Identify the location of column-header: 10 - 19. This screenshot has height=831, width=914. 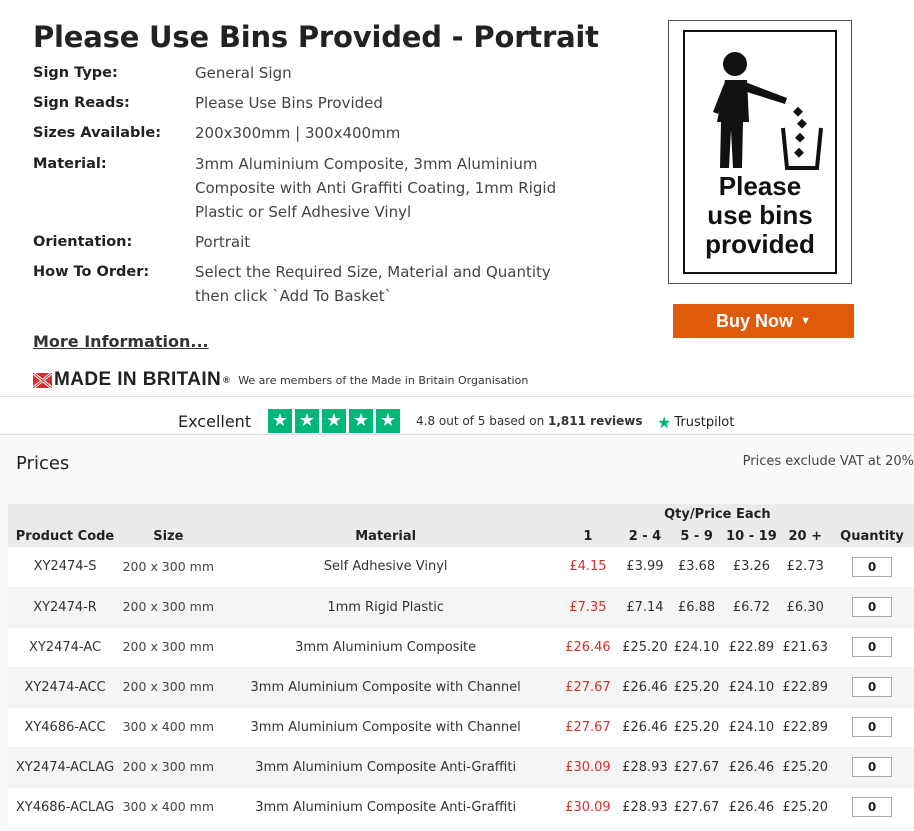
(751, 536).